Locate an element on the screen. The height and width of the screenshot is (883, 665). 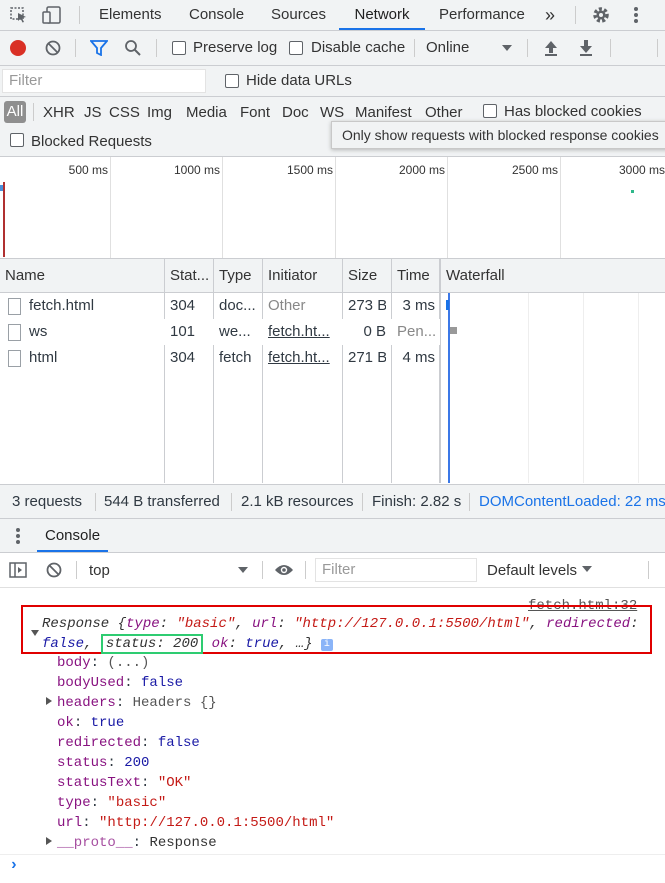
summary-value: false is located at coordinates (63, 644).